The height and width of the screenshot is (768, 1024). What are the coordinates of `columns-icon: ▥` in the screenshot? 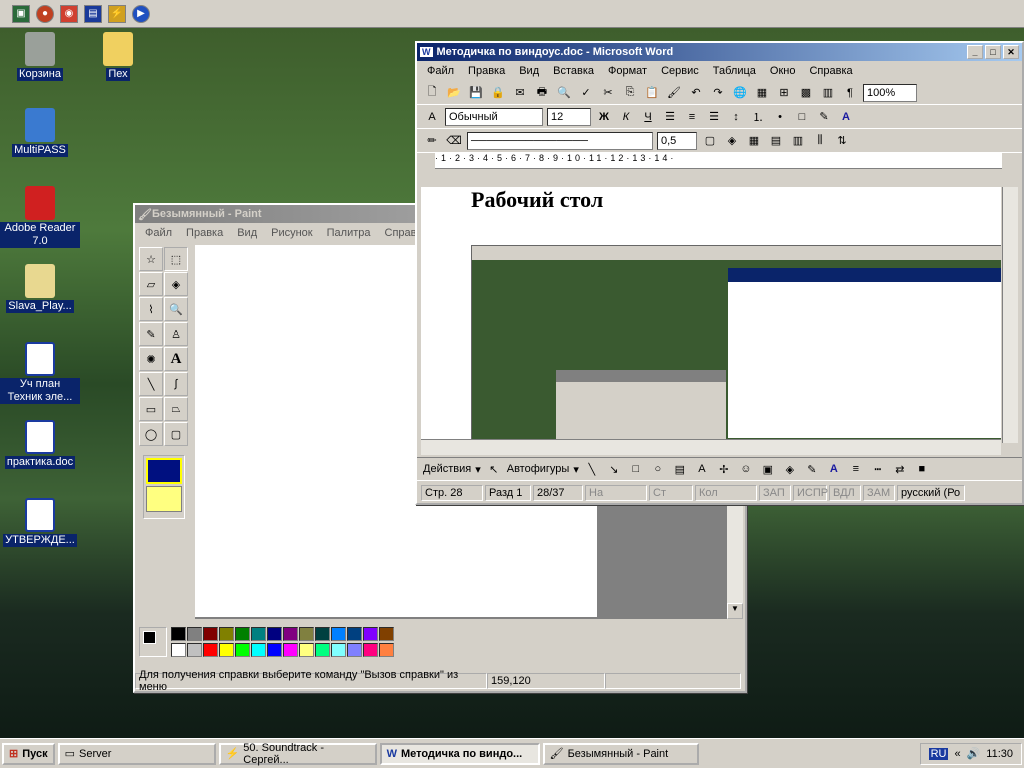 It's located at (828, 93).